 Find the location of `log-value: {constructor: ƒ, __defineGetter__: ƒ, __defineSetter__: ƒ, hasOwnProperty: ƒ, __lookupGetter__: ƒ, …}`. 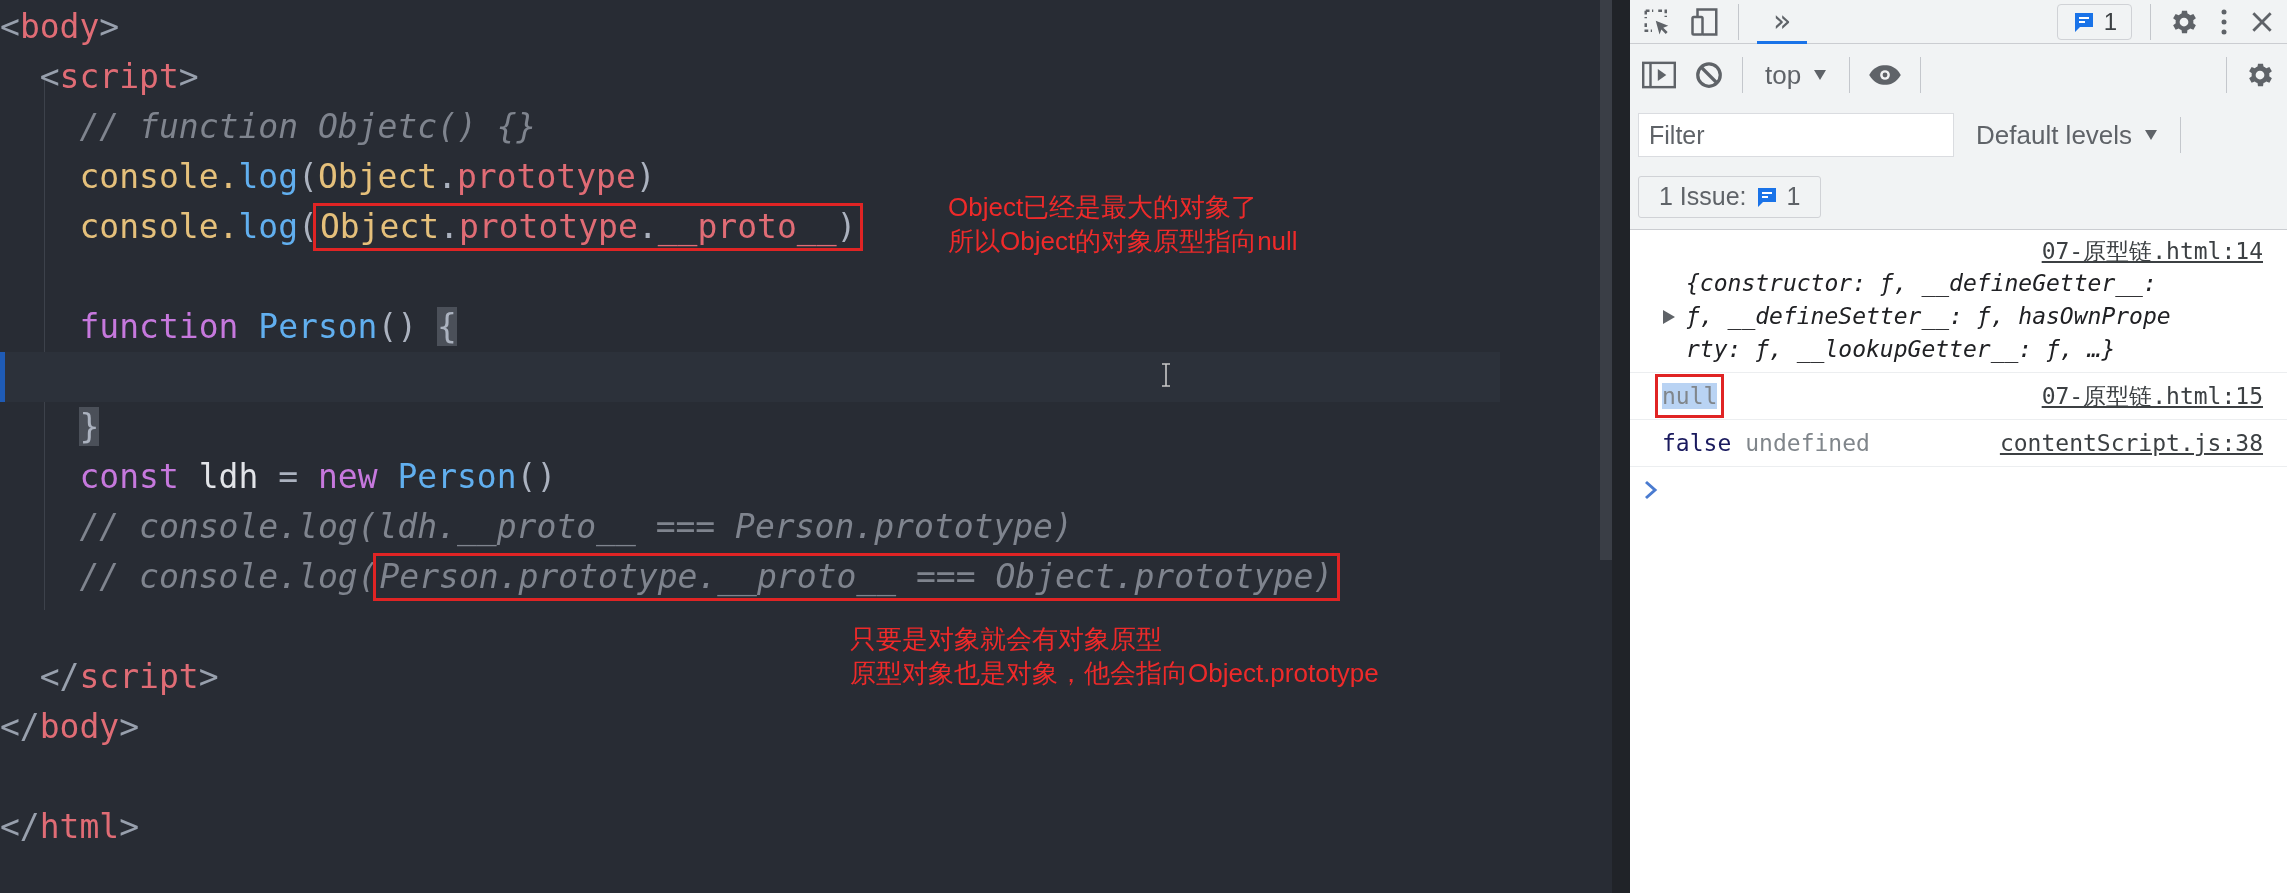

log-value: {constructor: ƒ, __defineGetter__: ƒ, __defineSetter__: ƒ, hasOwnProperty: ƒ, __lookupGetter__: ƒ, …} is located at coordinates (1928, 317).